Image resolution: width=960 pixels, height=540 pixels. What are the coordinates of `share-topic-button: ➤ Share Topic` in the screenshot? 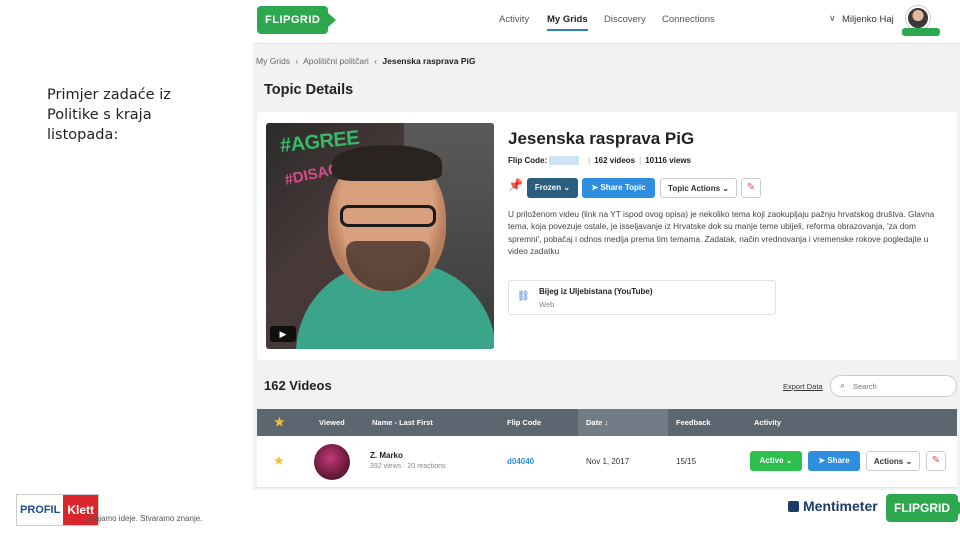 It's located at (618, 188).